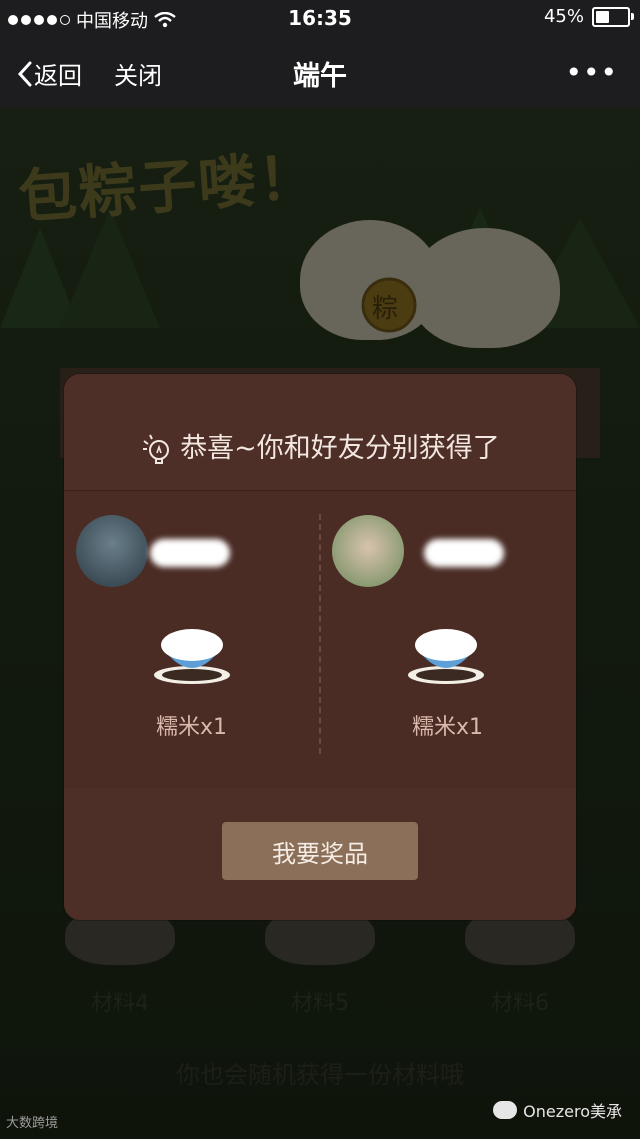 The width and height of the screenshot is (640, 1139). I want to click on more-menu-button: •••, so click(591, 72).